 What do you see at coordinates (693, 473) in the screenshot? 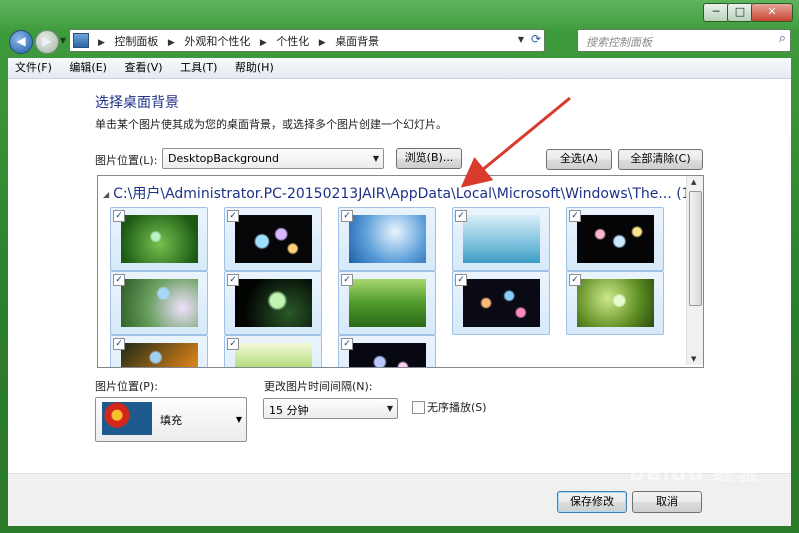
I see `baidu-watermark: Baidu 经验` at bounding box center [693, 473].